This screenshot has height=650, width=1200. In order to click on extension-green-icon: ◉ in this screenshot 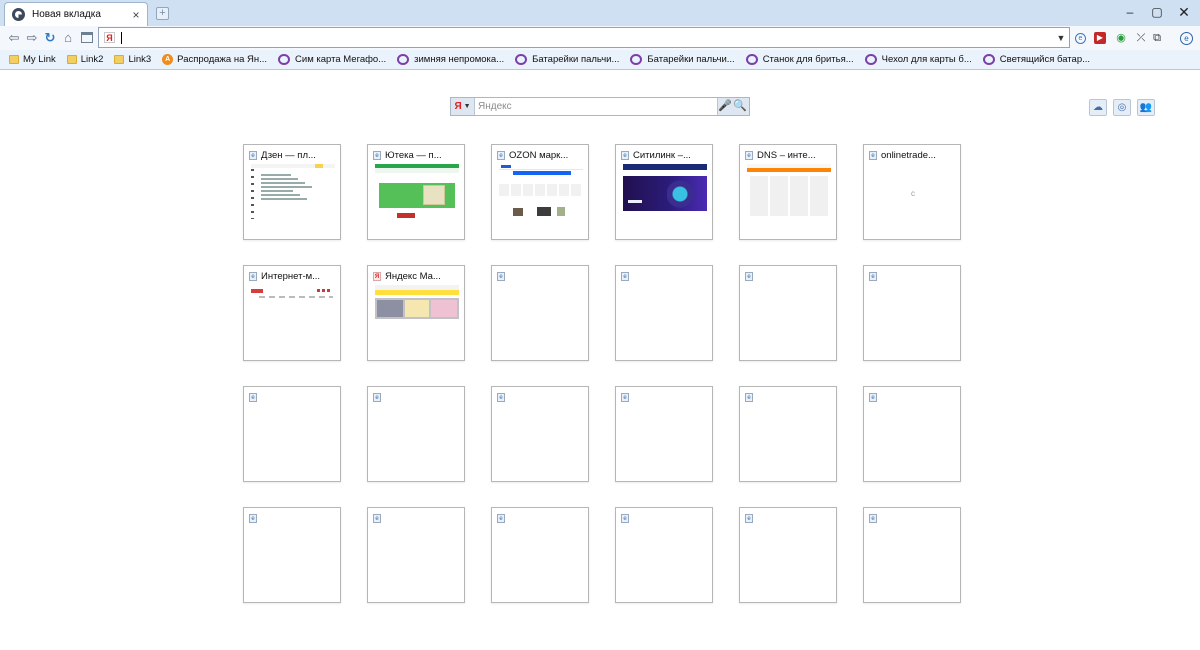, I will do `click(1121, 38)`.